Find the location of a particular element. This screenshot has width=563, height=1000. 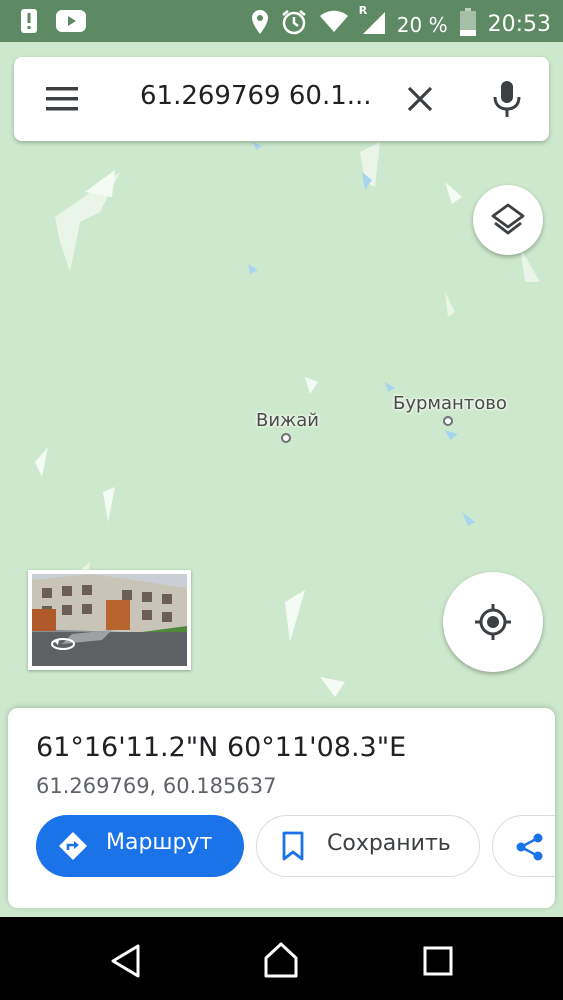

layers-icon is located at coordinates (508, 222).